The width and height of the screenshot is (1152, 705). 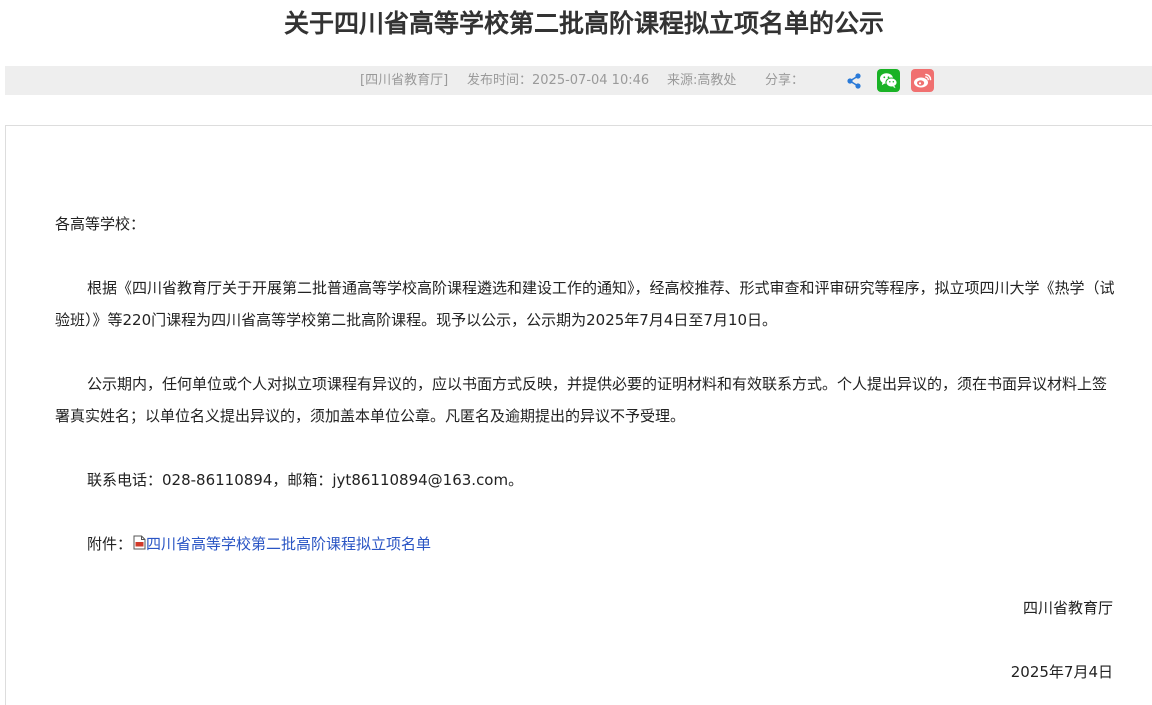 I want to click on attachment-label: 附件：, so click(x=110, y=544).